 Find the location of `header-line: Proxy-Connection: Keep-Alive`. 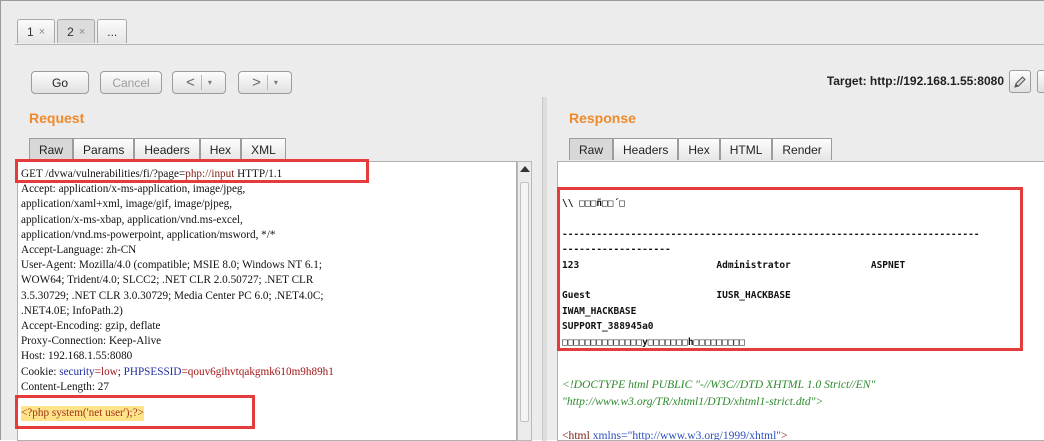

header-line: Proxy-Connection: Keep-Alive is located at coordinates (91, 341).